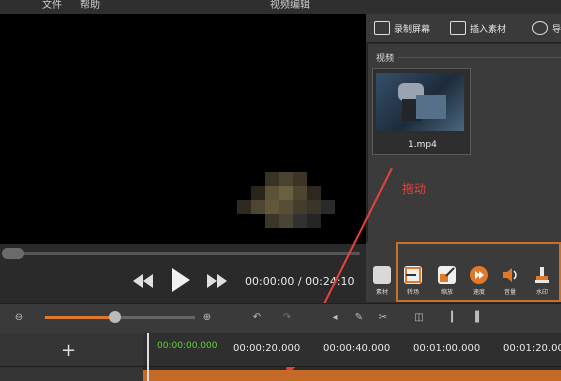 This screenshot has width=561, height=381. I want to click on bars-alt-icon: ▌, so click(479, 318).